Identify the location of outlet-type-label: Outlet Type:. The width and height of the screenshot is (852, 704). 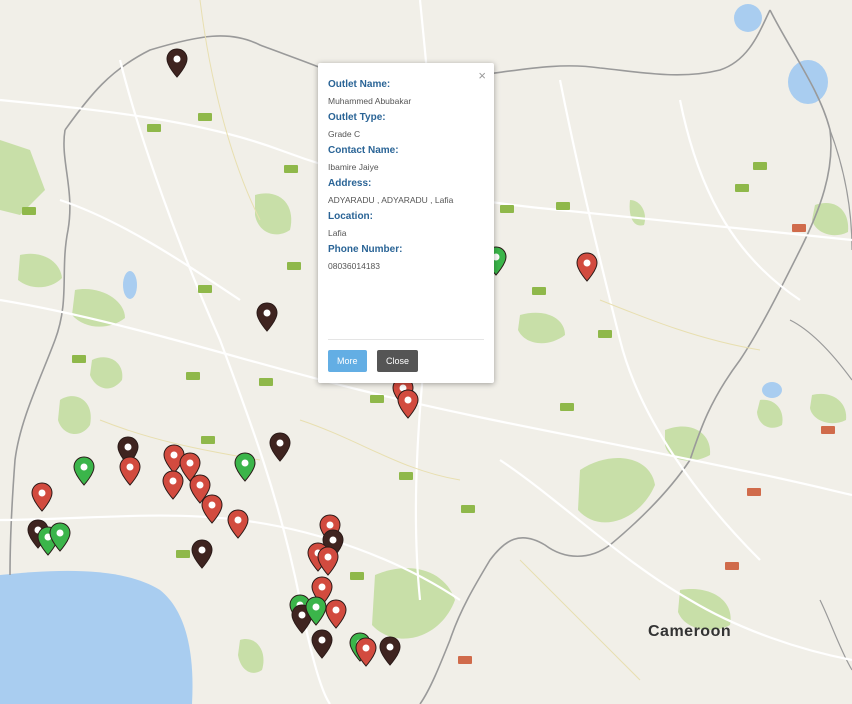
(357, 117).